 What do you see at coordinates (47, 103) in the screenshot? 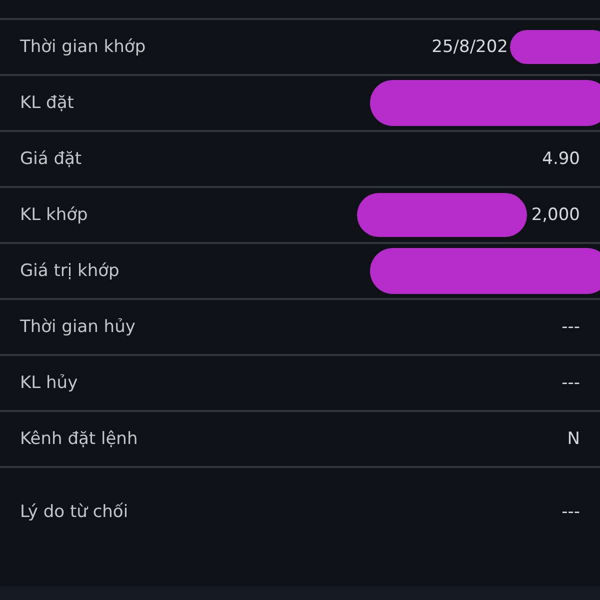
I see `detail-label: KL đặt` at bounding box center [47, 103].